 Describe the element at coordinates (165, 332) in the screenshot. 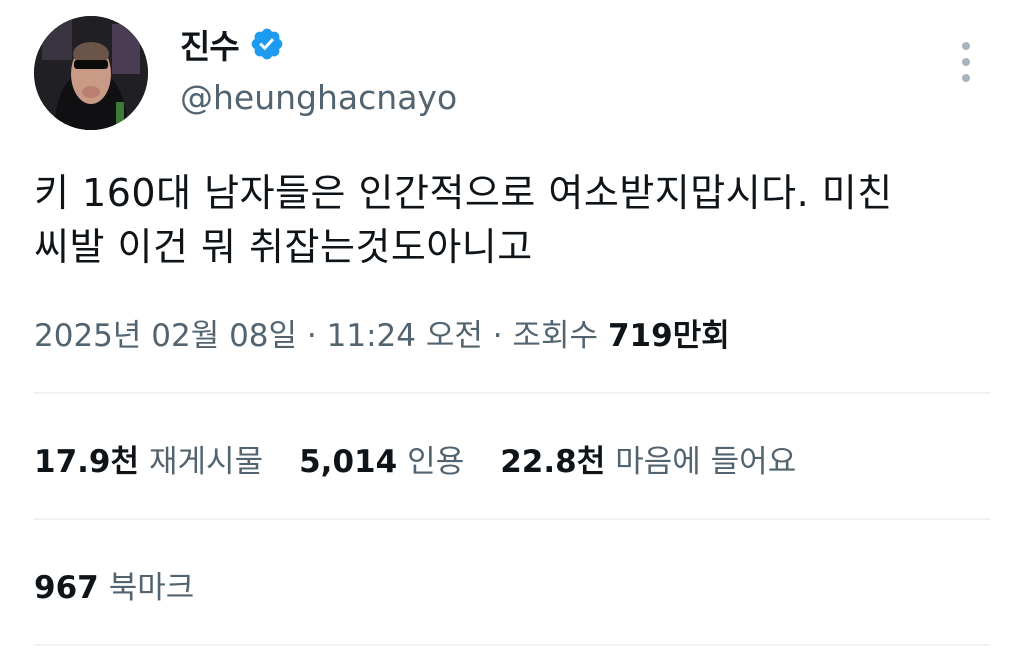

I see `tweet-date: 2025년 02월 08일` at that location.